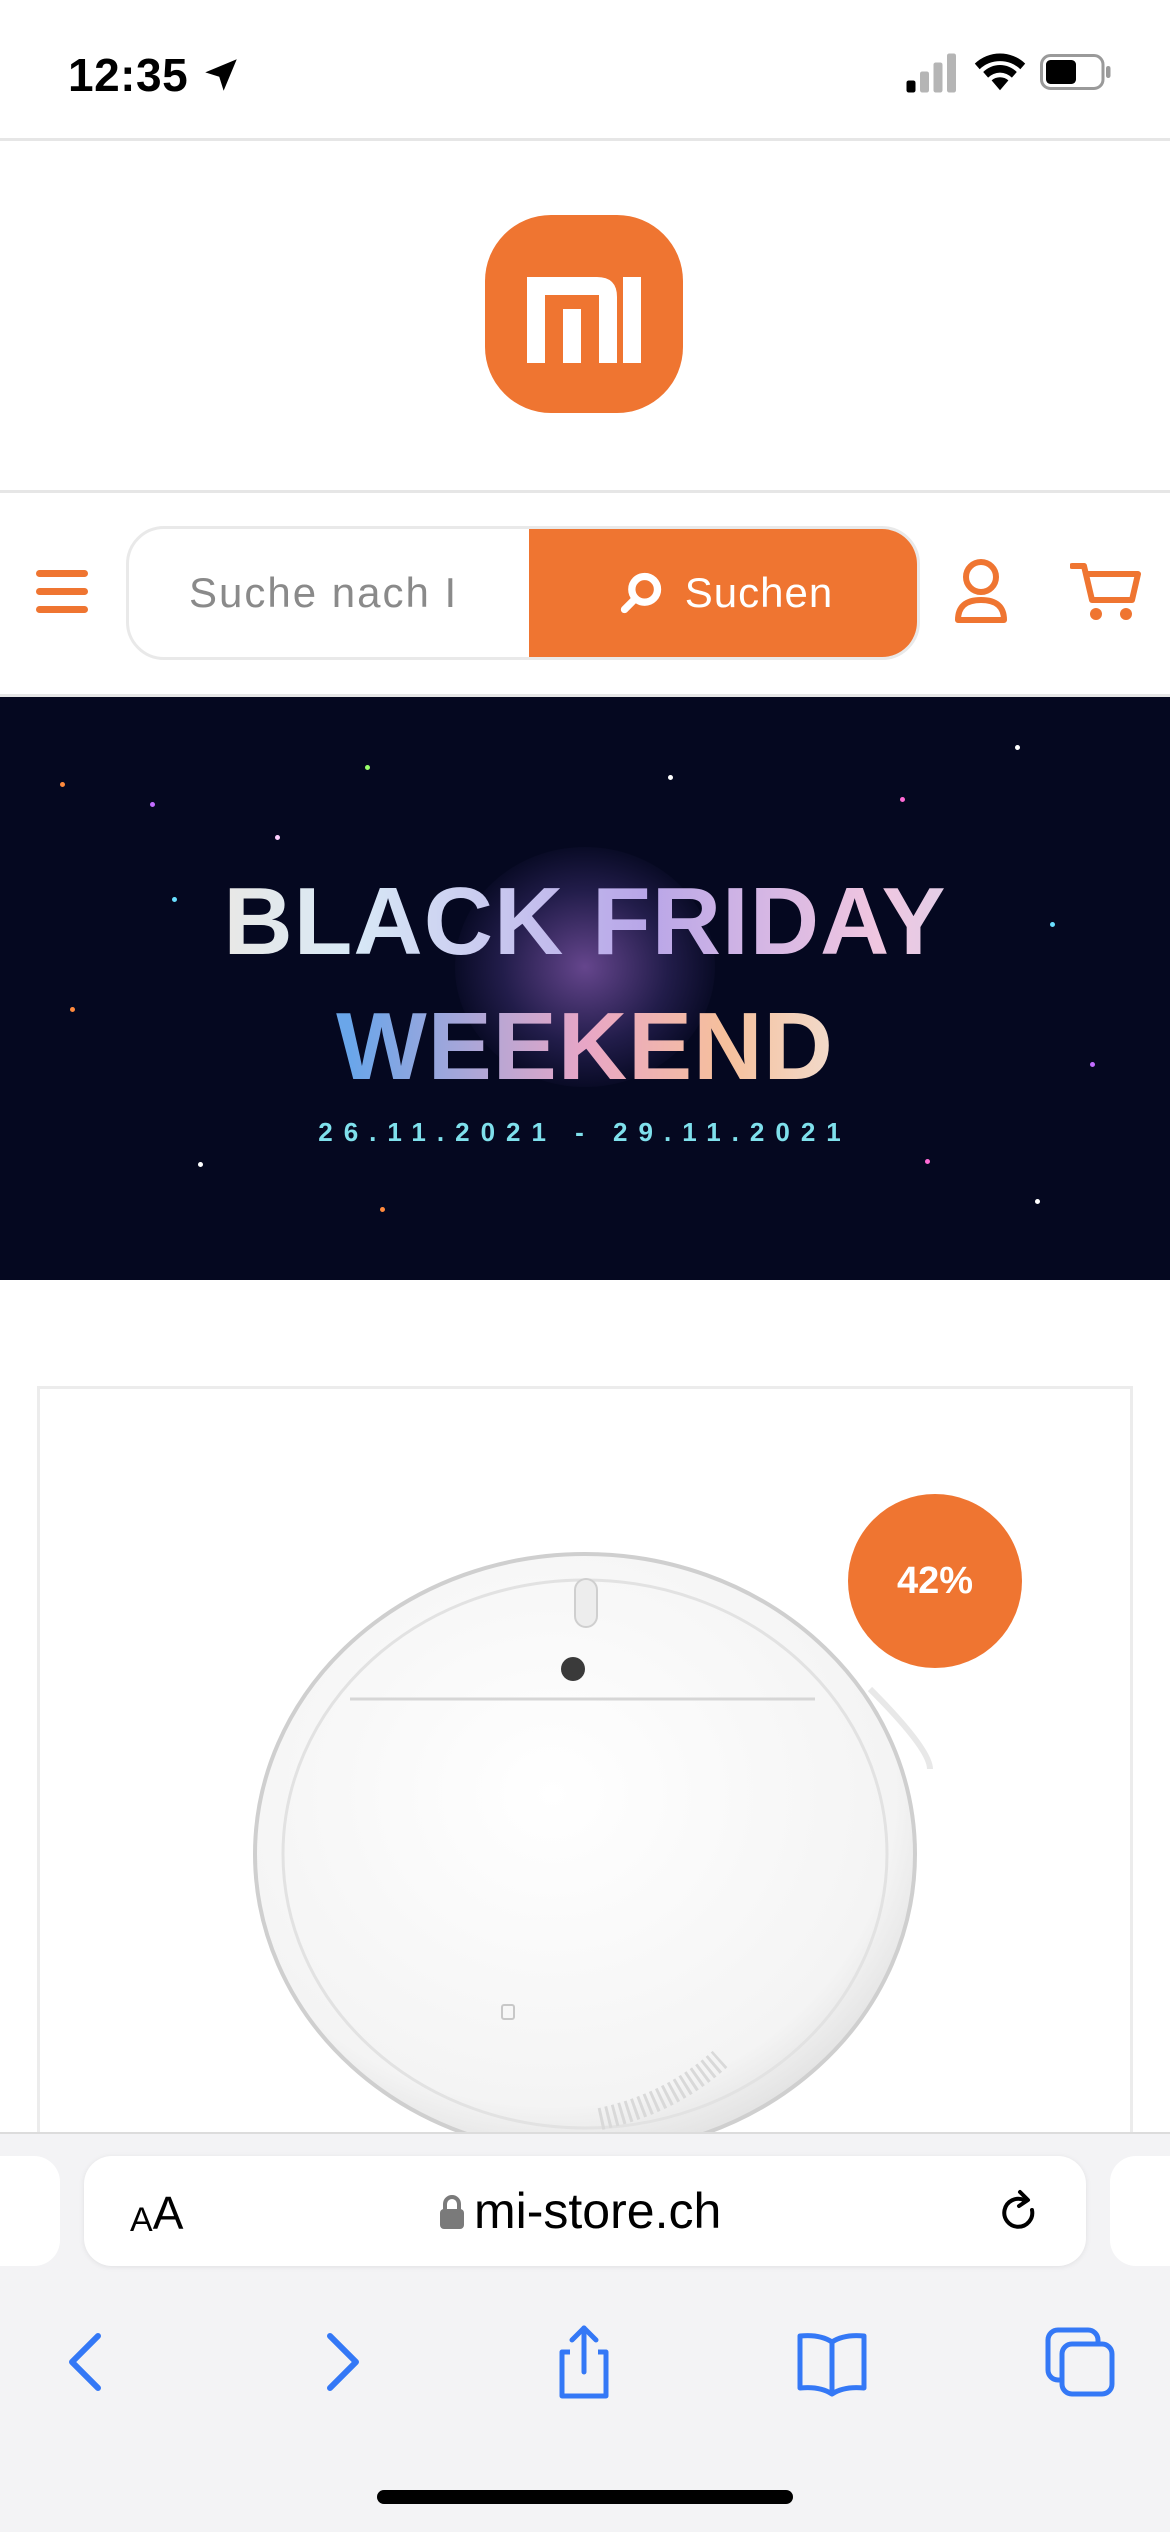  What do you see at coordinates (221, 75) in the screenshot?
I see `location-arrow-icon` at bounding box center [221, 75].